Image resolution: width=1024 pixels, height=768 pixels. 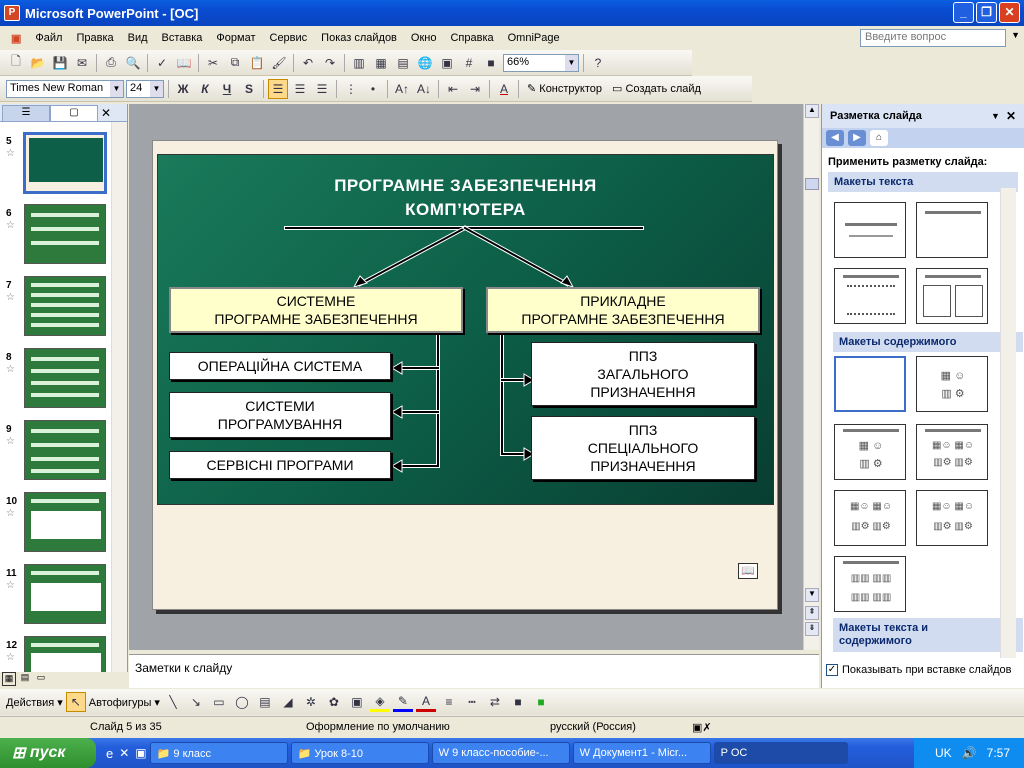 What do you see at coordinates (227, 89) in the screenshot?
I see `underline-button: Ч` at bounding box center [227, 89].